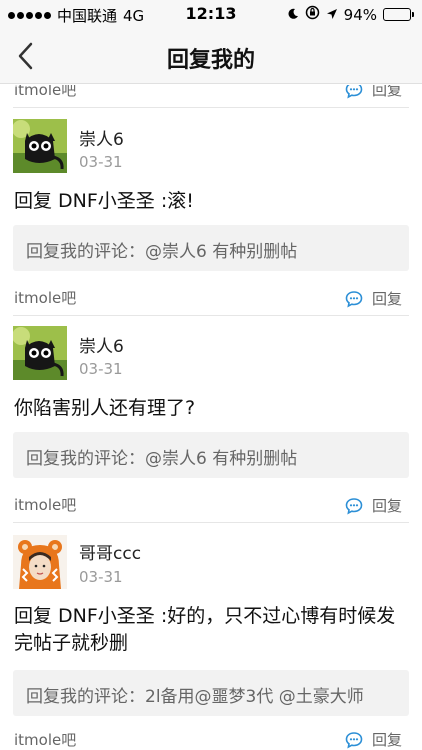  I want to click on divider, so click(211, 107).